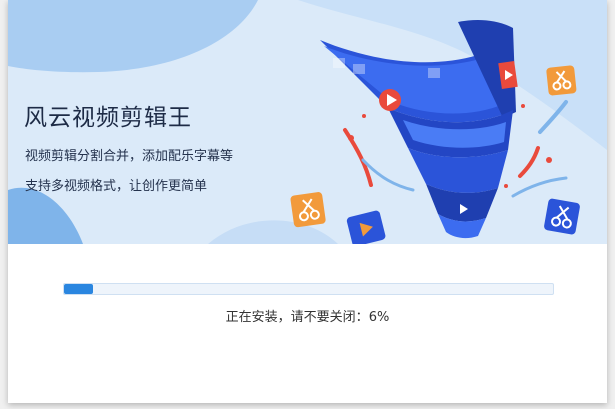  What do you see at coordinates (366, 227) in the screenshot?
I see `play-icon` at bounding box center [366, 227].